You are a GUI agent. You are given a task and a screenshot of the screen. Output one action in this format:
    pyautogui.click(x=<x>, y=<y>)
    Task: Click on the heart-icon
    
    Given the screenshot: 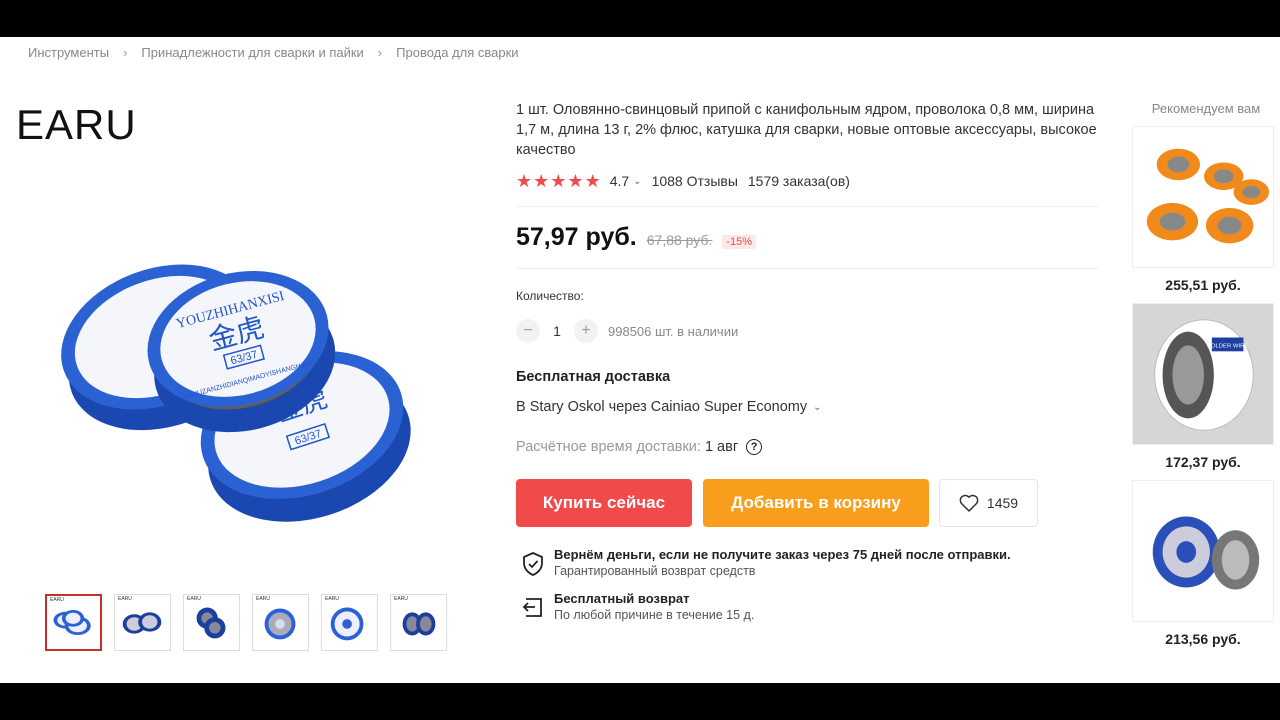 What is the action you would take?
    pyautogui.click(x=969, y=503)
    